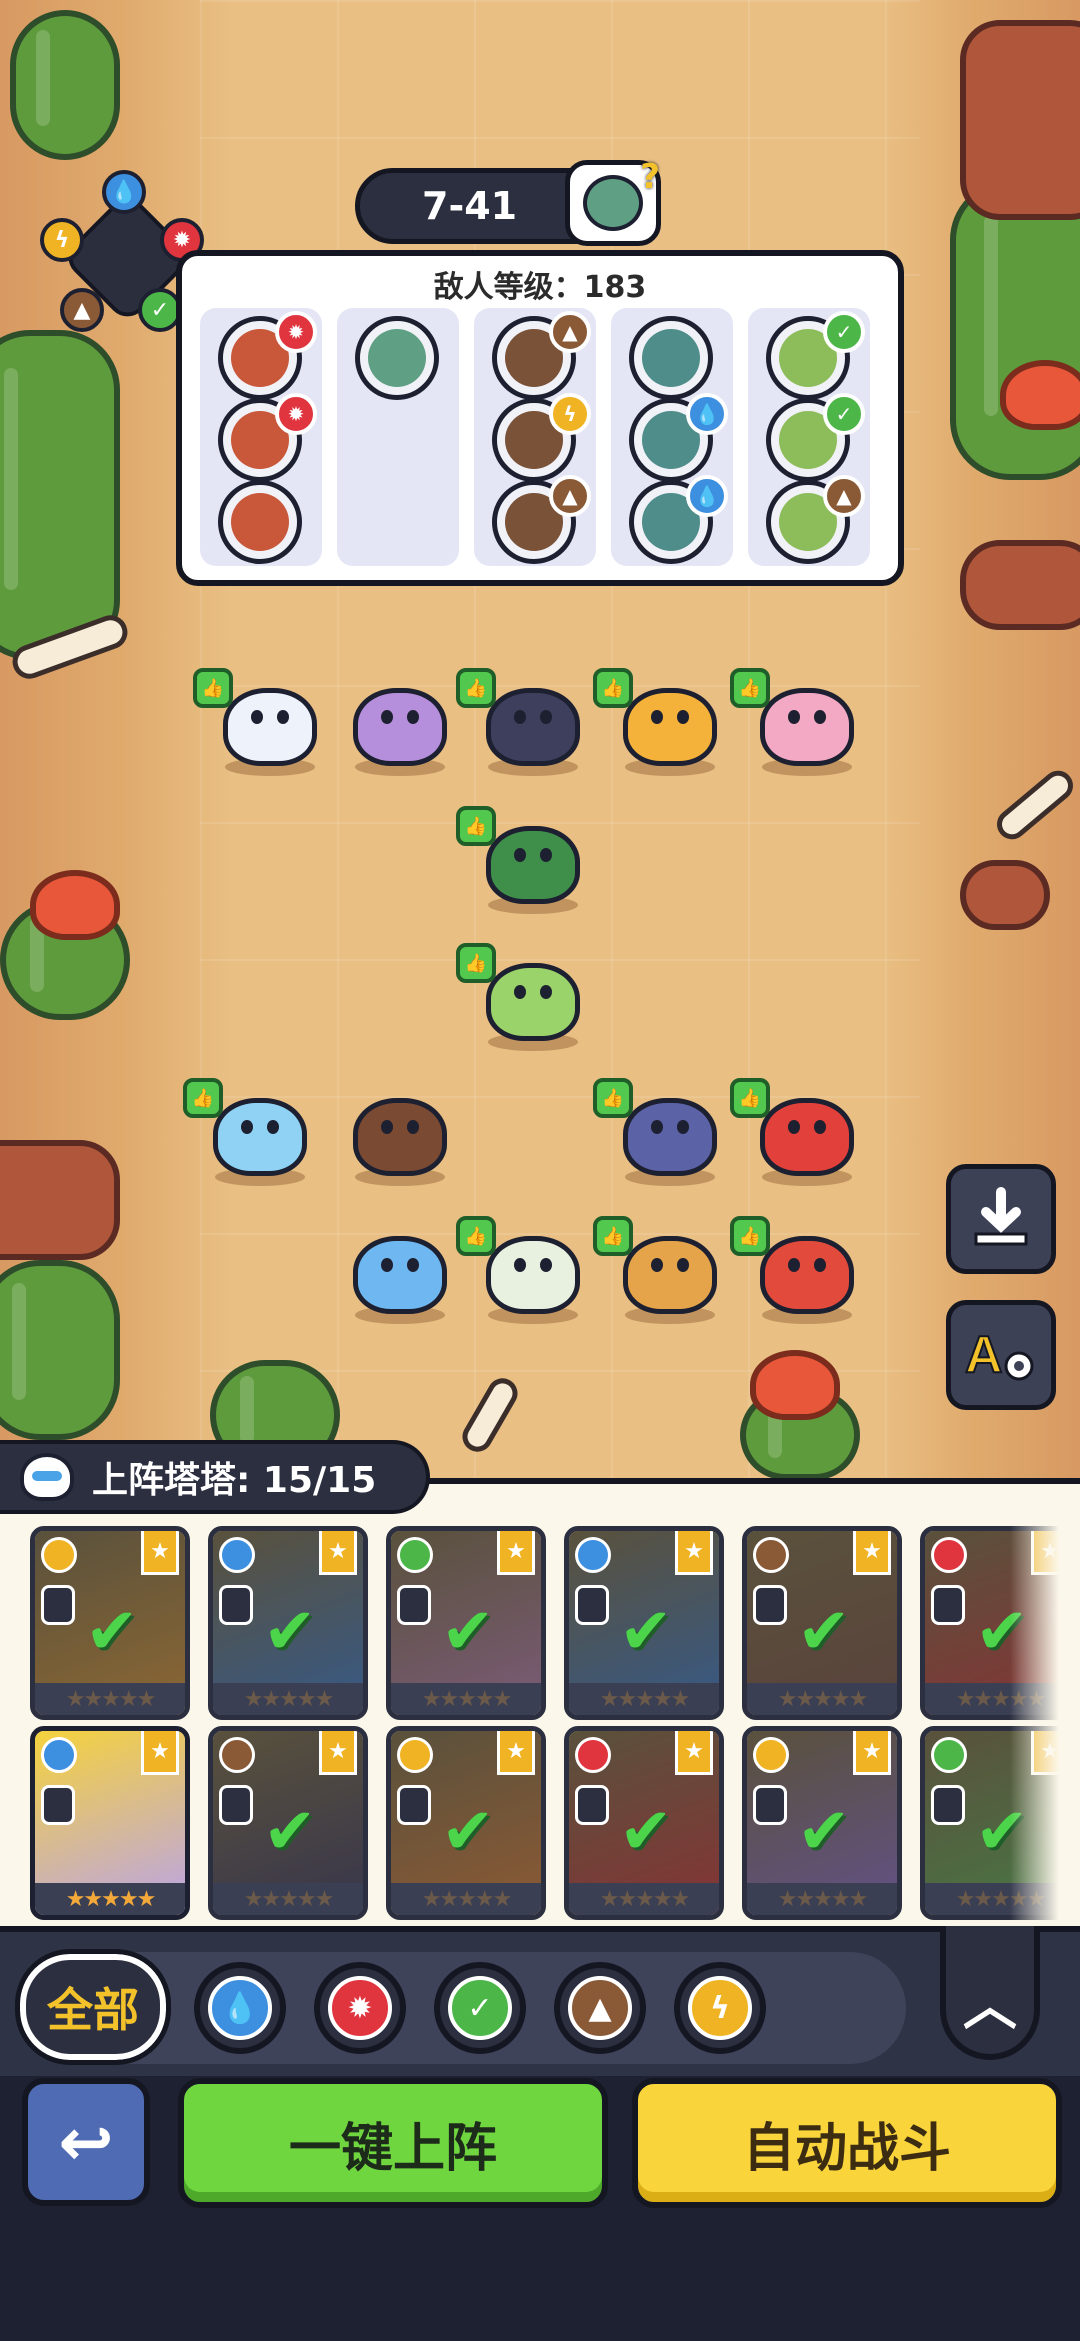 The width and height of the screenshot is (1080, 2341). What do you see at coordinates (659, 722) in the screenshot?
I see `unit-golden-lion: 👍` at bounding box center [659, 722].